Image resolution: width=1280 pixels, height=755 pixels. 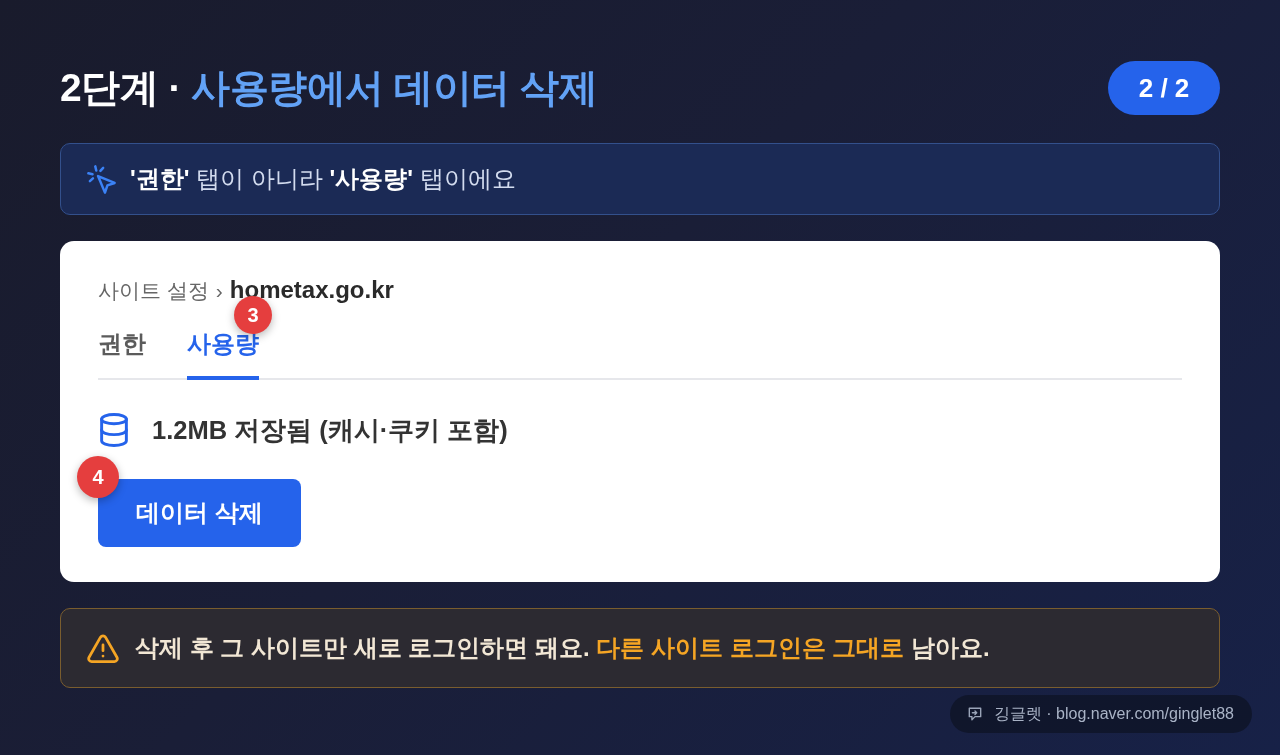 I want to click on speech-bubble-icon, so click(x=974, y=714).